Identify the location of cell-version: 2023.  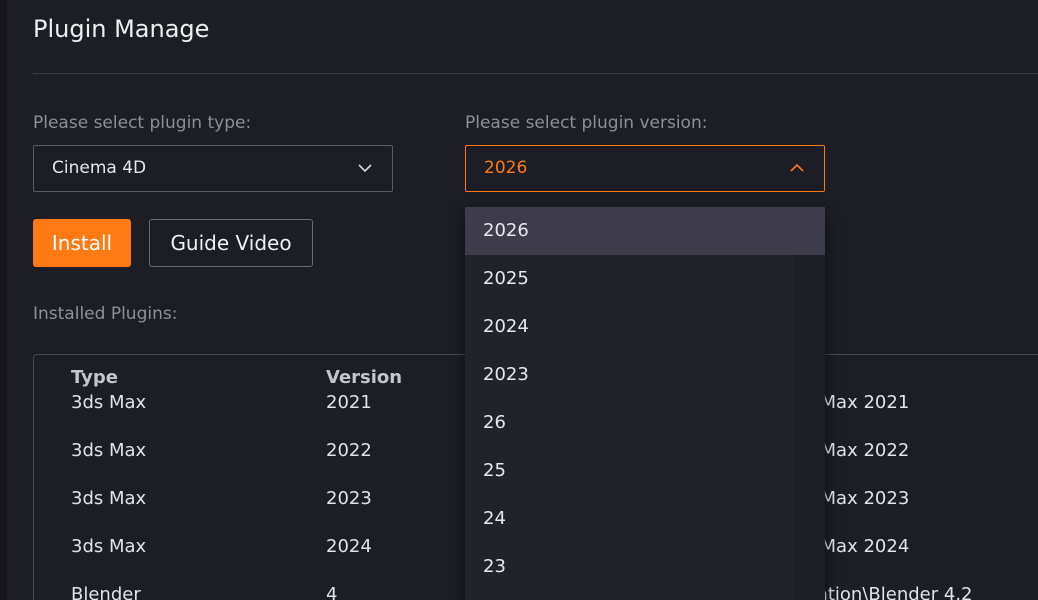
(349, 498).